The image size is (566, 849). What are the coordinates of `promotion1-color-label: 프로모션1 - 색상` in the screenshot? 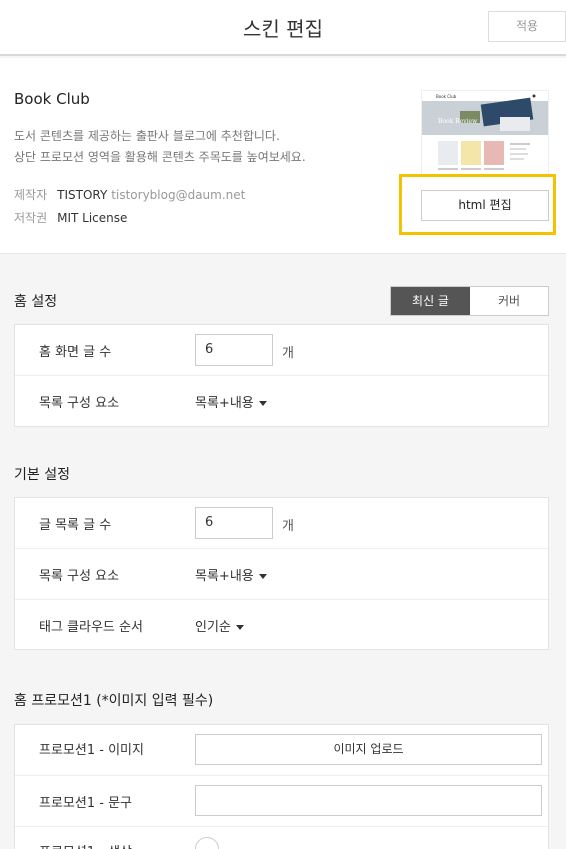 It's located at (85, 845).